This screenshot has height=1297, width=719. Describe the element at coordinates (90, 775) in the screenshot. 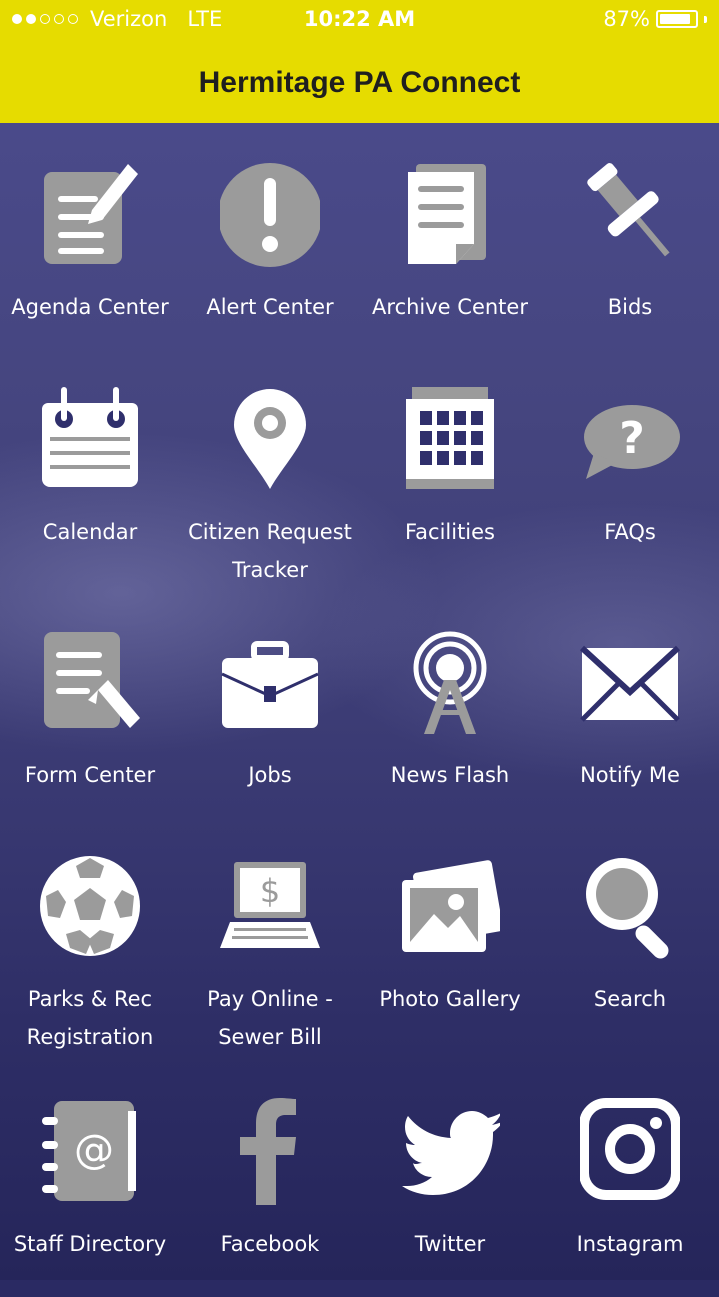

I see `tile-label: Form Center` at that location.